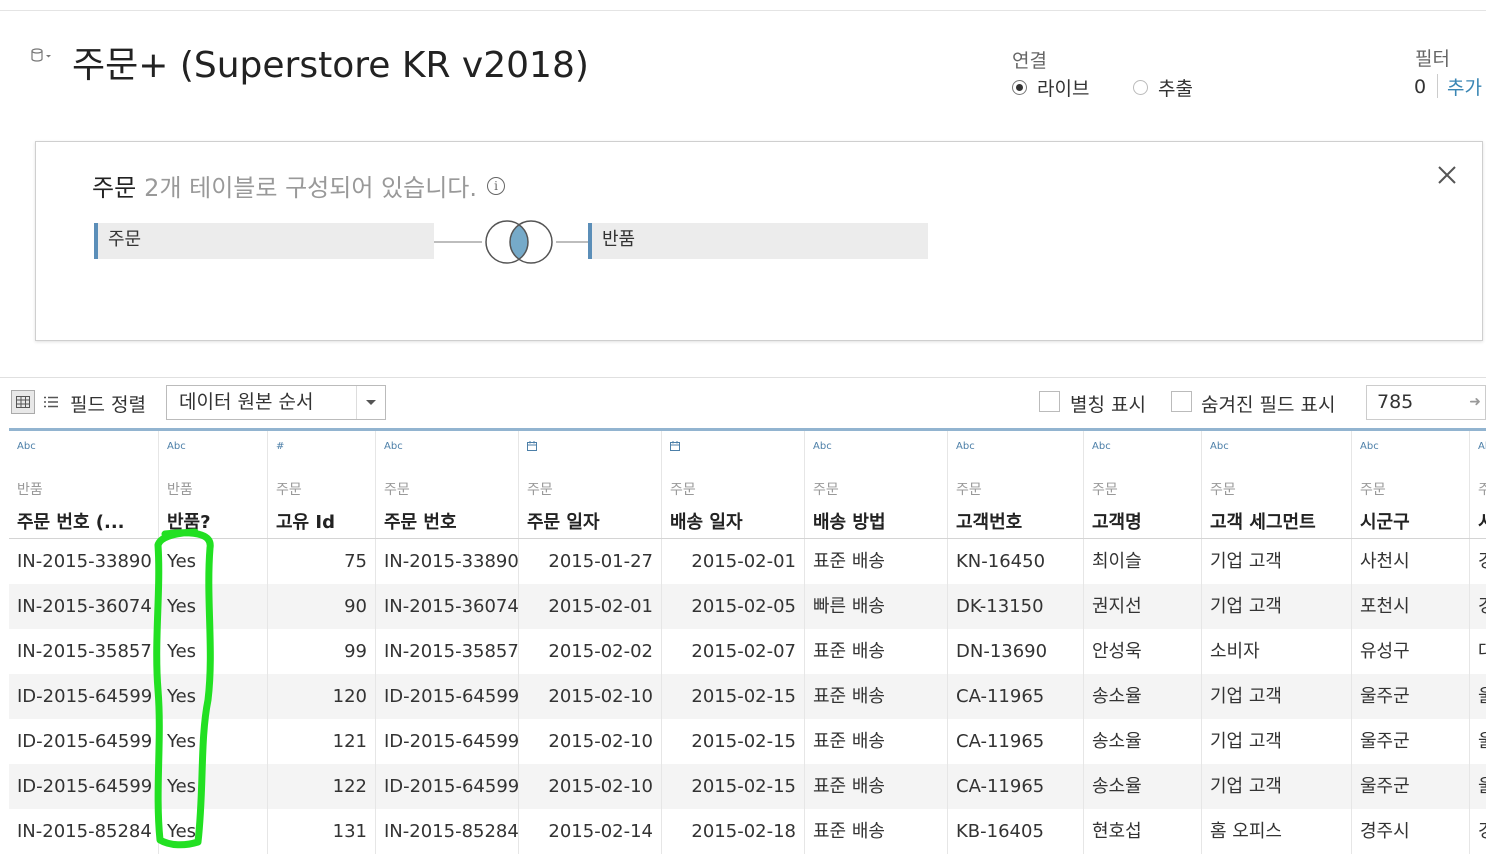  What do you see at coordinates (23, 402) in the screenshot?
I see `grid-view-icon` at bounding box center [23, 402].